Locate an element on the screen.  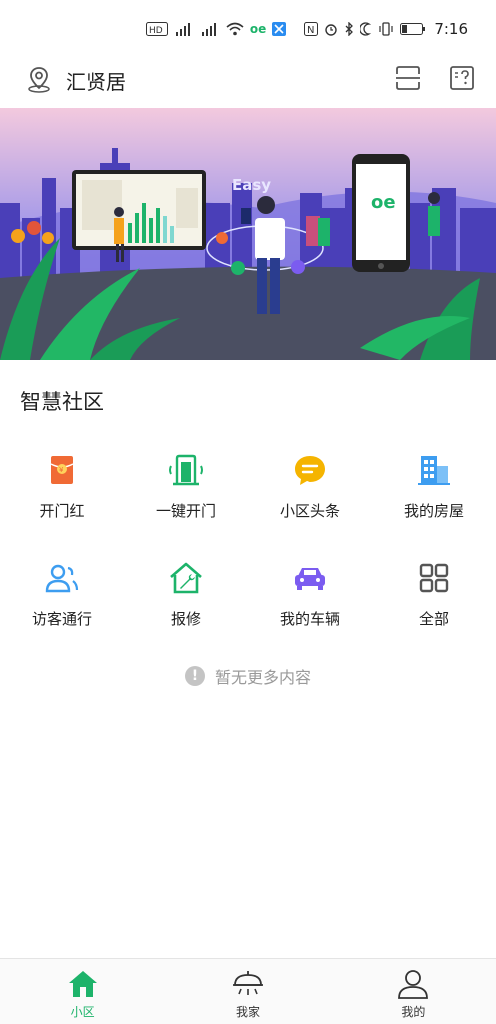
feature-row-1: ¥ 开门红 一键开门 小区头条 我的房屋 is located at coordinates (248, 496).